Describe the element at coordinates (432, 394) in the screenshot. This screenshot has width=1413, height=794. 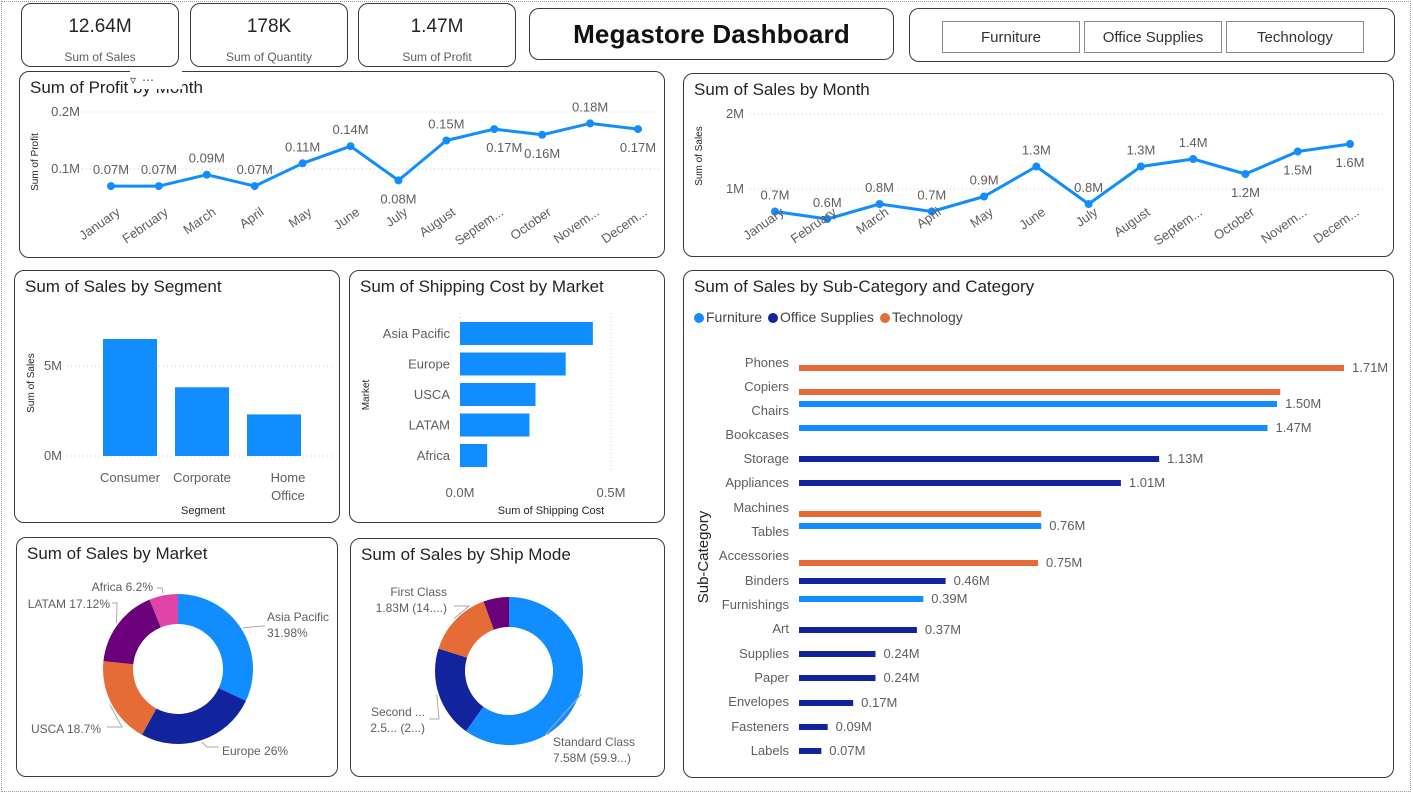
I see `y-tick-label: USCA` at that location.